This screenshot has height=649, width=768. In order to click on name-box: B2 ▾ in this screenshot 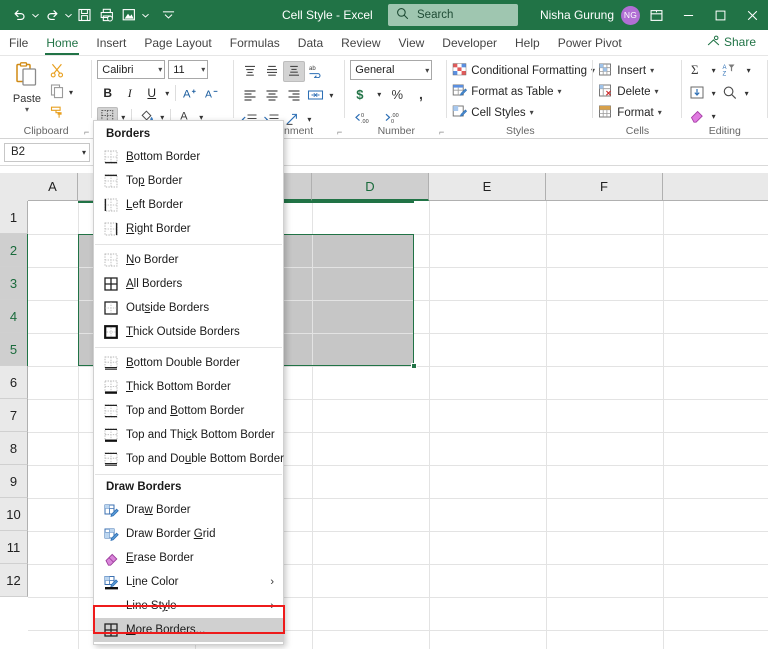, I will do `click(47, 152)`.